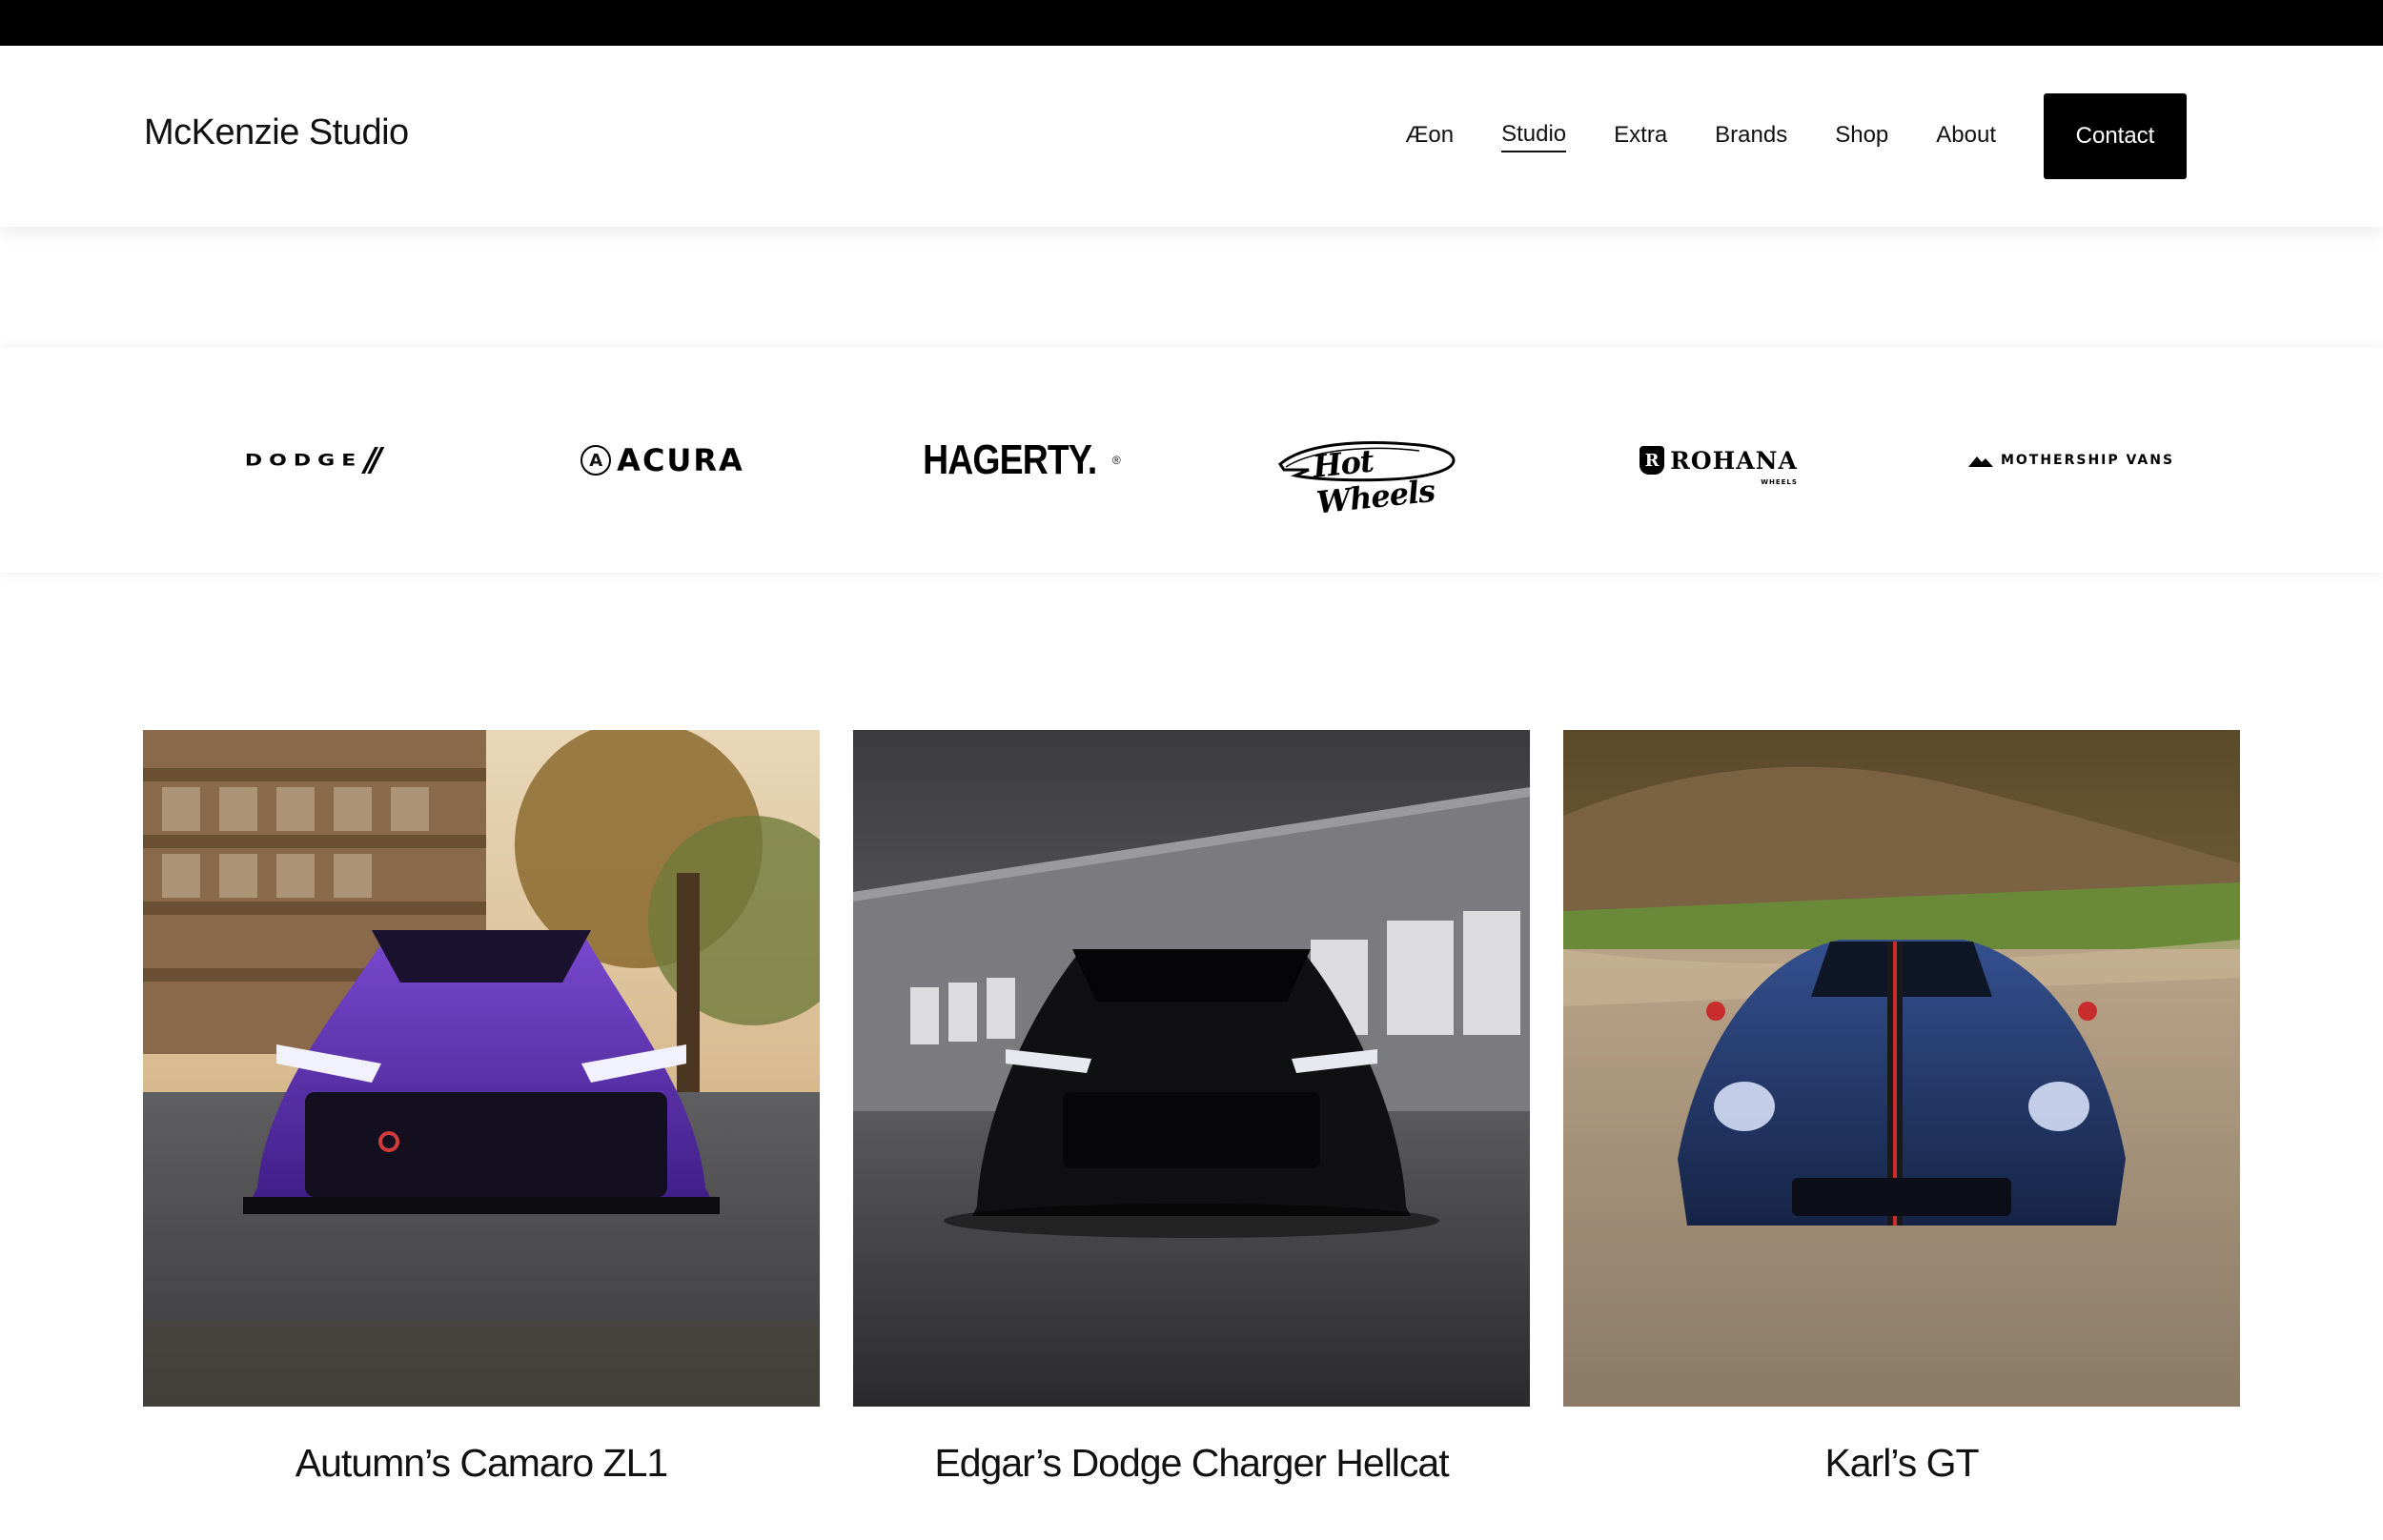 The height and width of the screenshot is (1540, 2383). Describe the element at coordinates (1966, 137) in the screenshot. I see `nav-item-about: About` at that location.